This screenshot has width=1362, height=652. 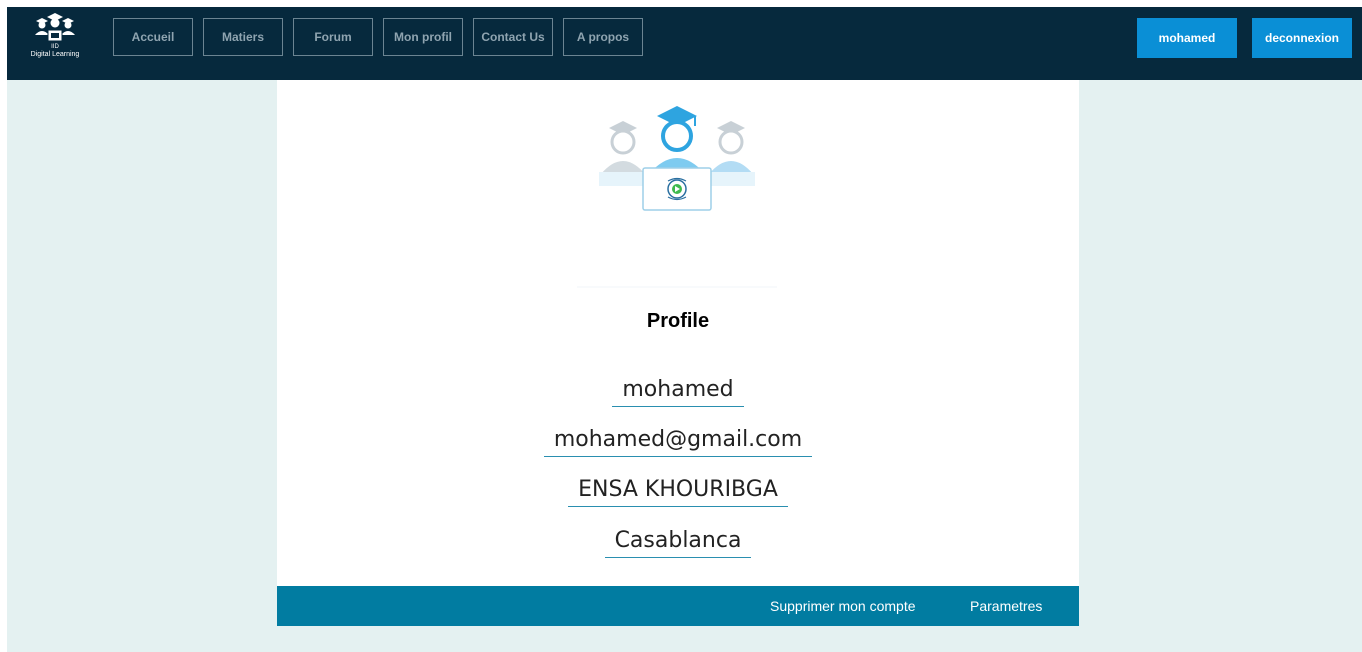 What do you see at coordinates (603, 37) in the screenshot?
I see `nav-a-propos: A propos` at bounding box center [603, 37].